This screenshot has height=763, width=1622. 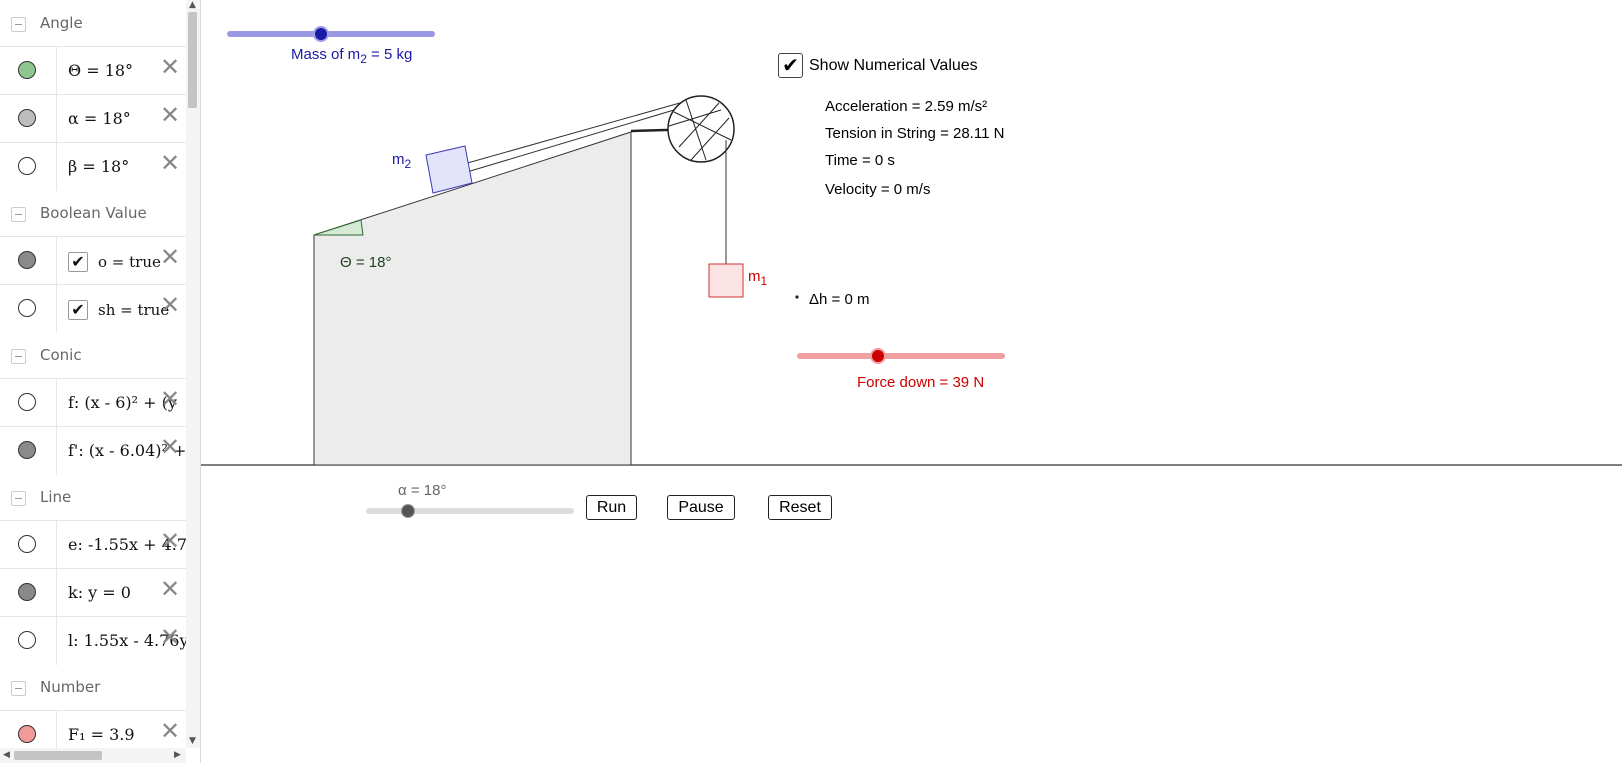 I want to click on mass-slider, so click(x=331, y=36).